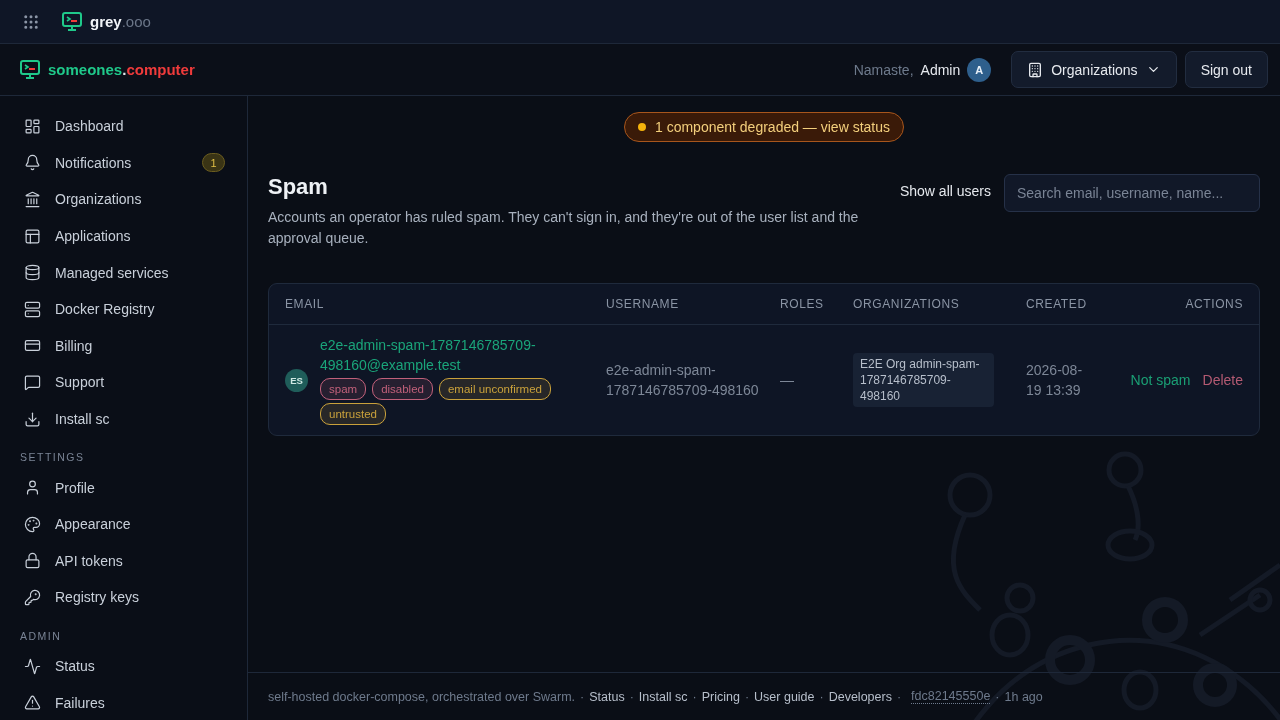 Image resolution: width=1280 pixels, height=720 pixels. Describe the element at coordinates (32, 666) in the screenshot. I see `pulse-icon` at that location.